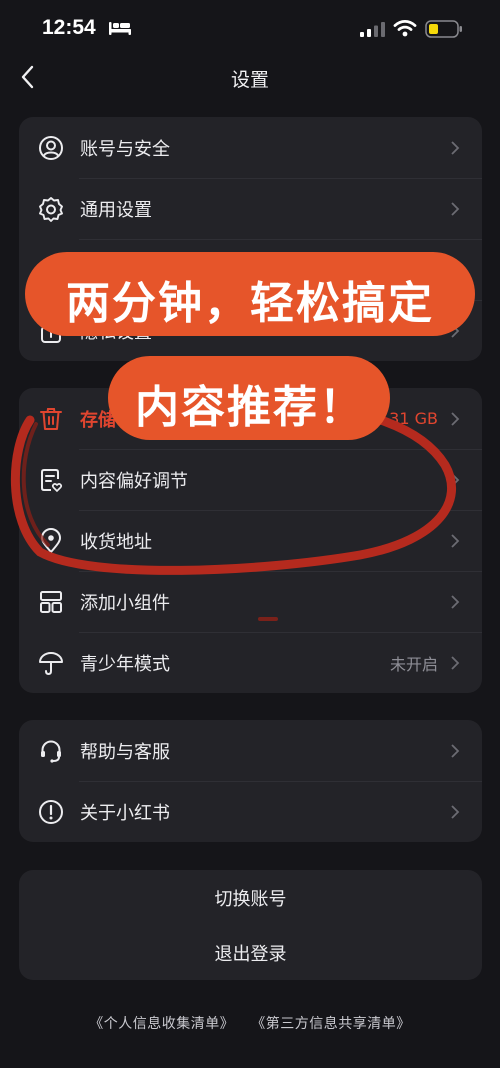 The width and height of the screenshot is (500, 1068). Describe the element at coordinates (268, 619) in the screenshot. I see `annotation-dash` at that location.